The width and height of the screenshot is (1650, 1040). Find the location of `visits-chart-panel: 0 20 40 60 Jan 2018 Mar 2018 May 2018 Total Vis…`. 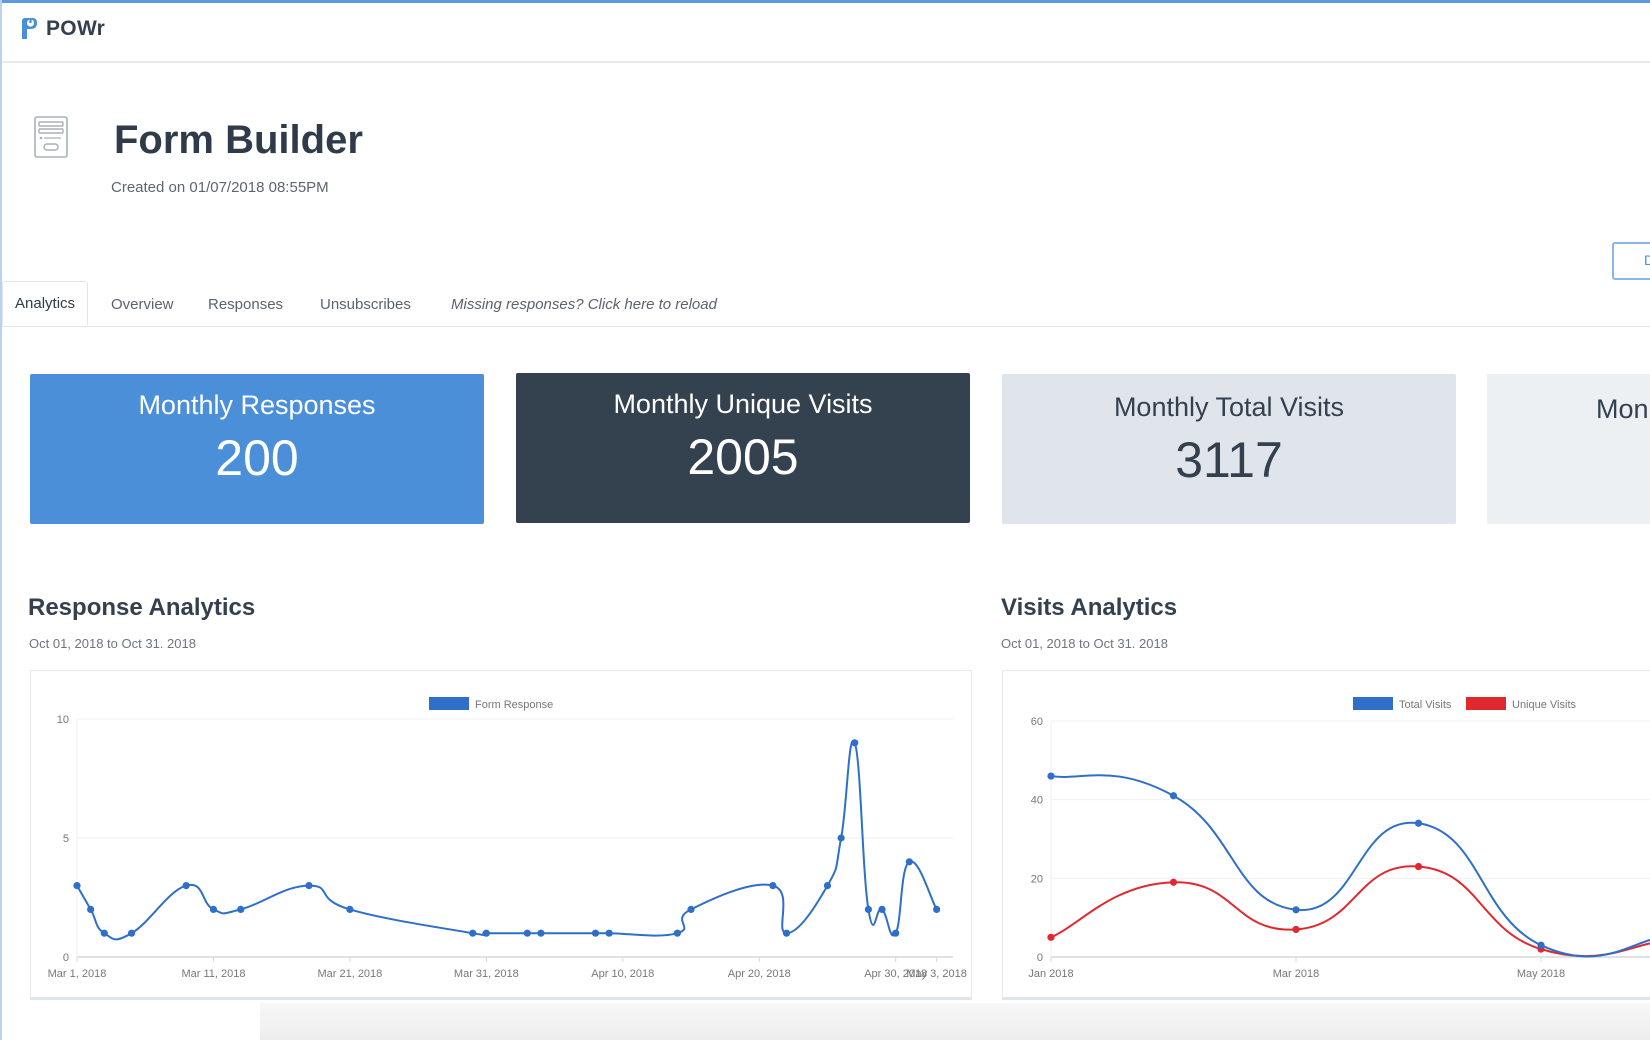

visits-chart-panel: 0 20 40 60 Jan 2018 Mar 2018 May 2018 Total Vis… is located at coordinates (1326, 835).